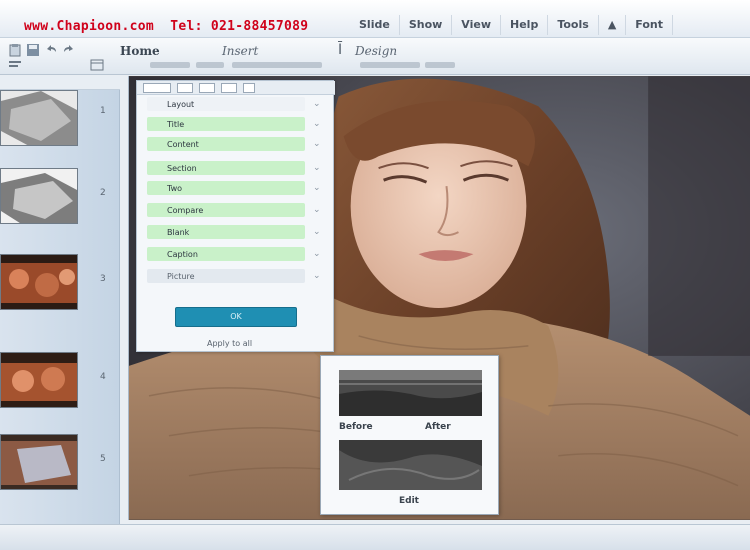 This screenshot has height=550, width=750. What do you see at coordinates (166, 26) in the screenshot?
I see `watermark-text: www.Chapioon.com Tel: 021-88457089` at bounding box center [166, 26].